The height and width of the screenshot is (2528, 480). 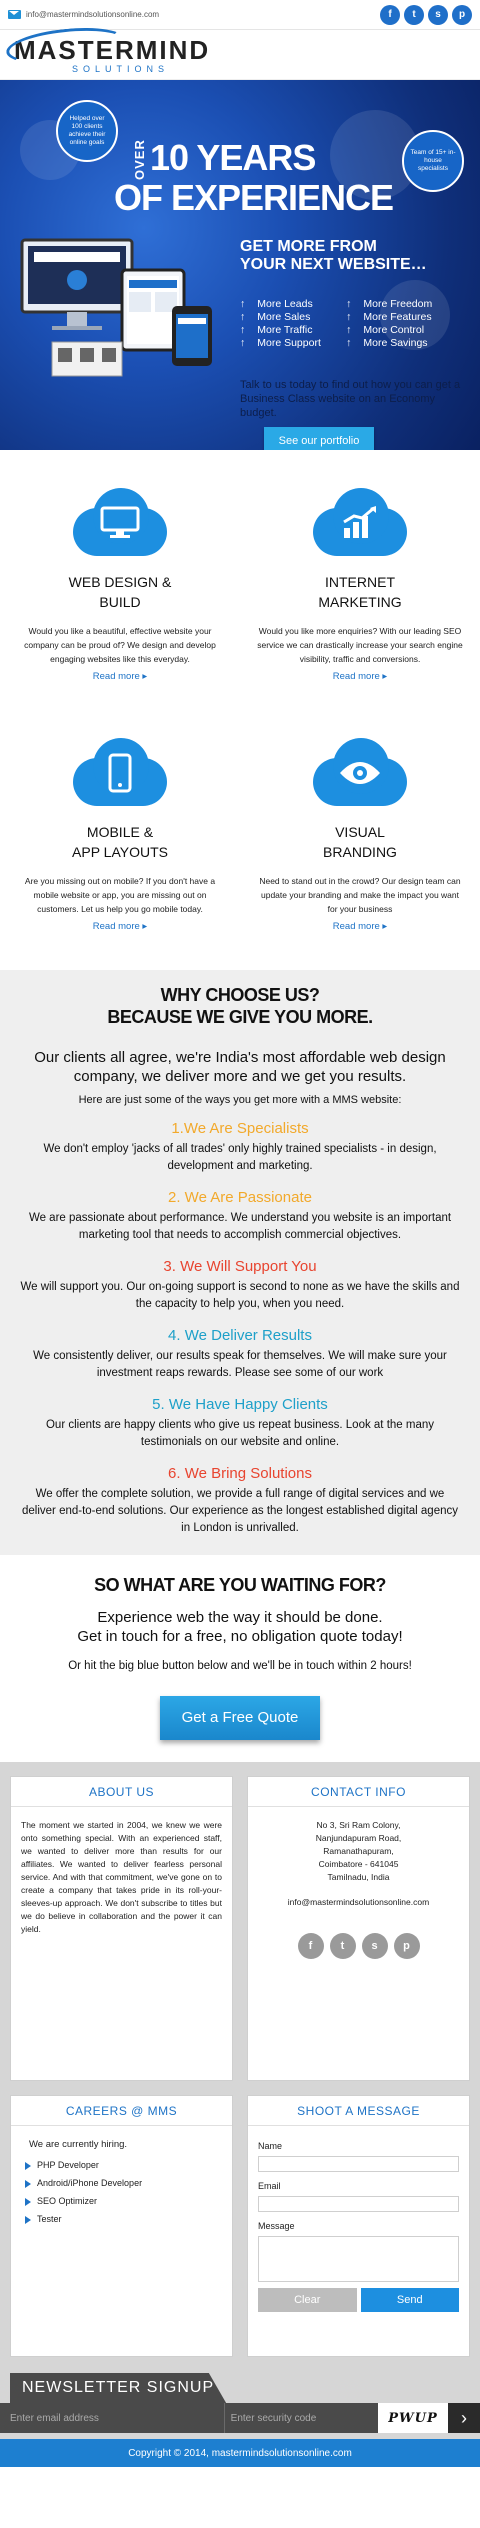 I want to click on why-title: WHY CHOOSE US? BECAUSE WE GIVE YOU MORE., so click(x=240, y=1006).